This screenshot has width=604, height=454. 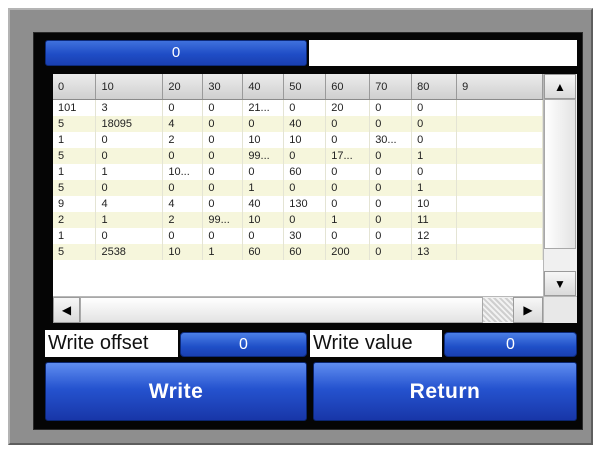 What do you see at coordinates (434, 87) in the screenshot?
I see `column-header: 80` at bounding box center [434, 87].